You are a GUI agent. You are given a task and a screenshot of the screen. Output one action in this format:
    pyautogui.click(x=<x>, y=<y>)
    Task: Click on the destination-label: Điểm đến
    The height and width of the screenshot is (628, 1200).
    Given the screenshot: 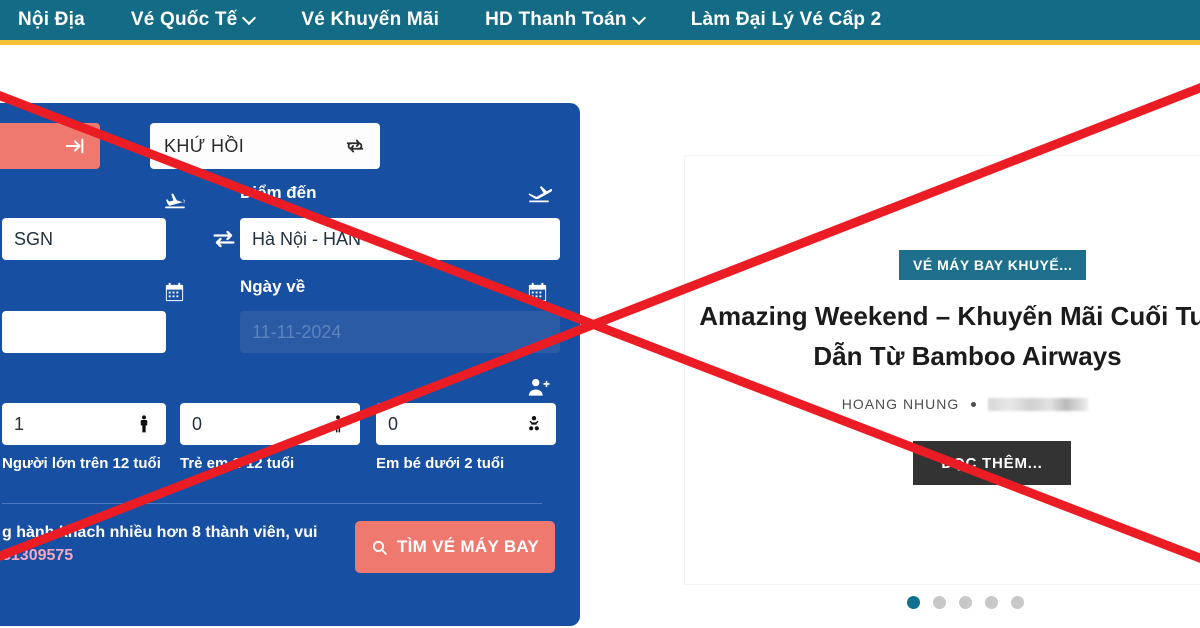 What is the action you would take?
    pyautogui.click(x=278, y=192)
    